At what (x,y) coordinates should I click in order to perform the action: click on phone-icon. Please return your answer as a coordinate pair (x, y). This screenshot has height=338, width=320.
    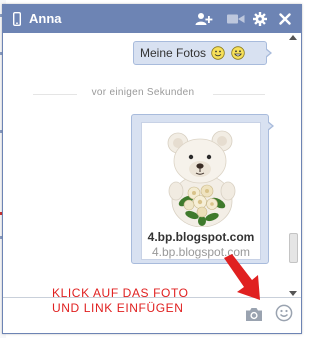
    Looking at the image, I should click on (17, 19).